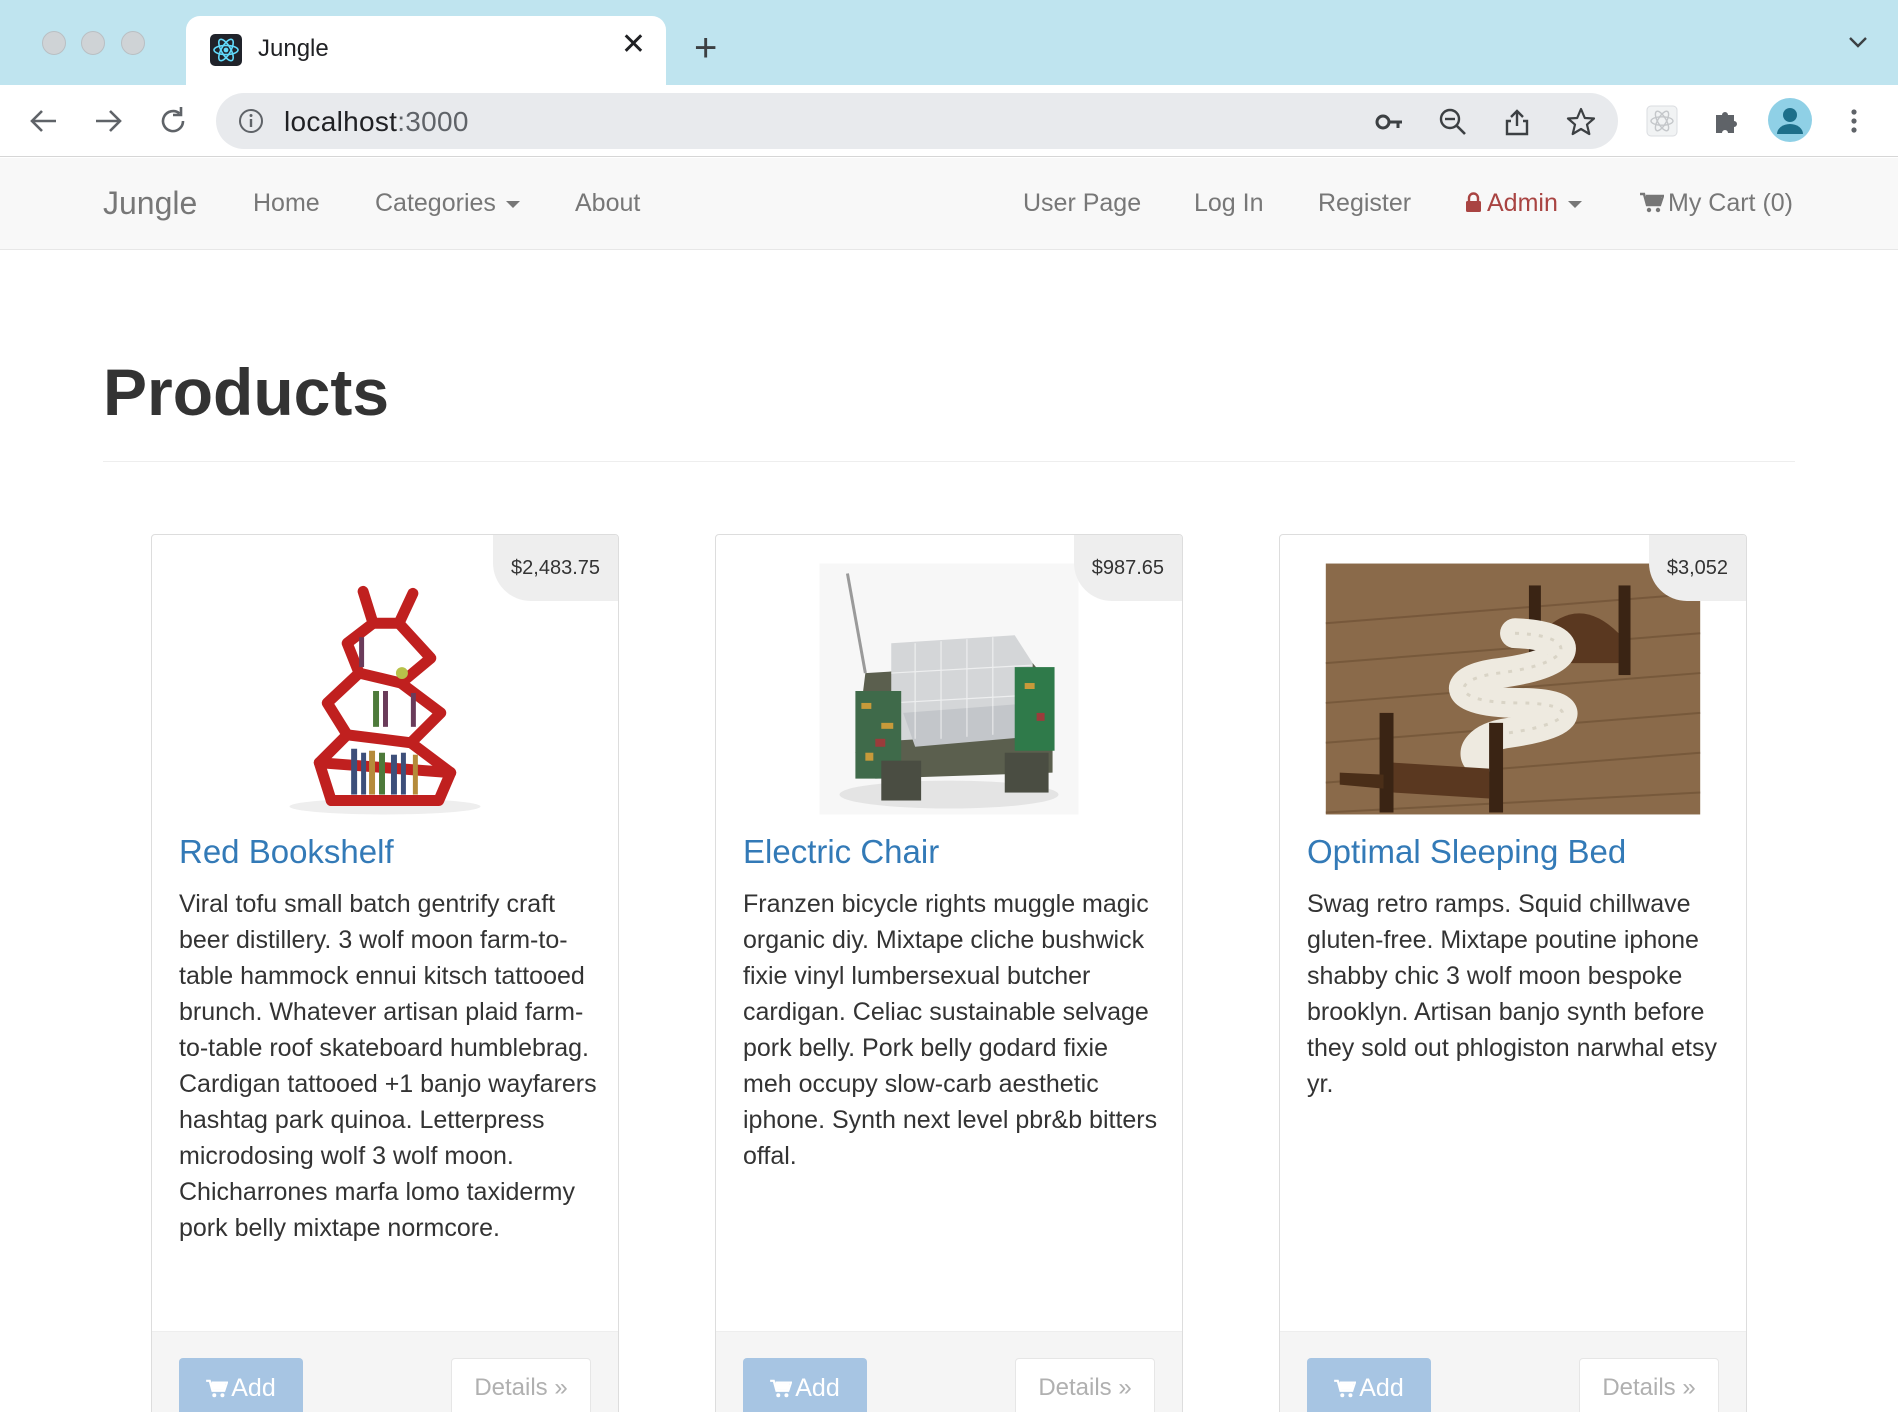 The height and width of the screenshot is (1412, 1898). Describe the element at coordinates (917, 121) in the screenshot. I see `address-bar: localhost:3000` at that location.